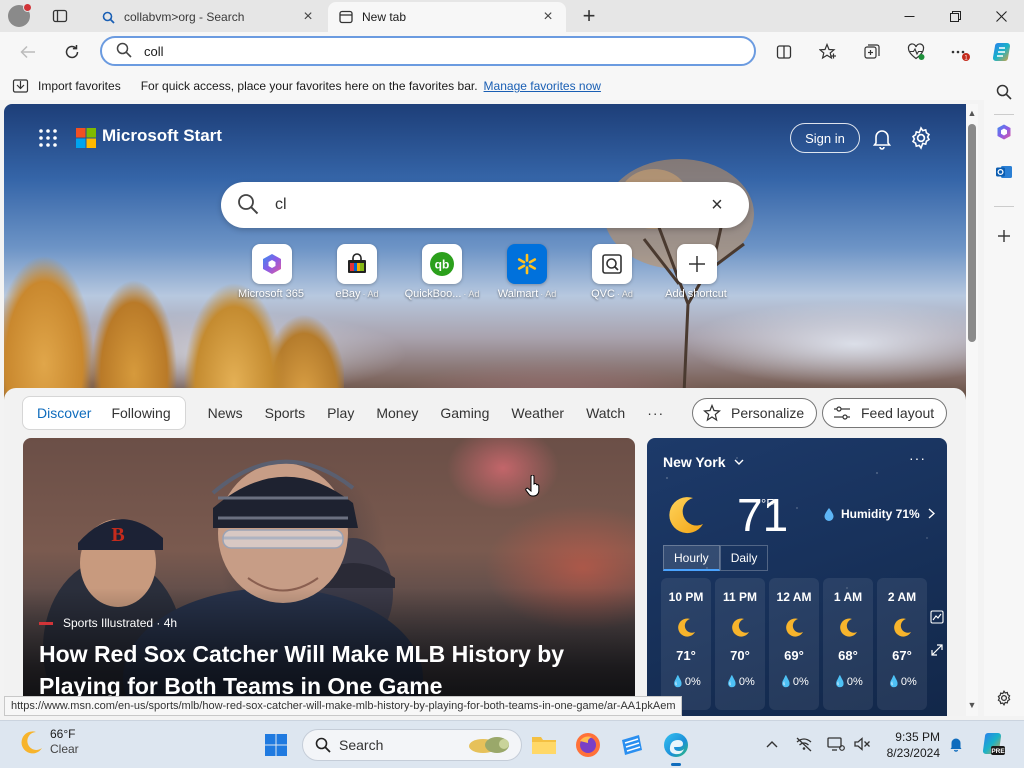  What do you see at coordinates (916, 52) in the screenshot?
I see `browser-essentials-icon` at bounding box center [916, 52].